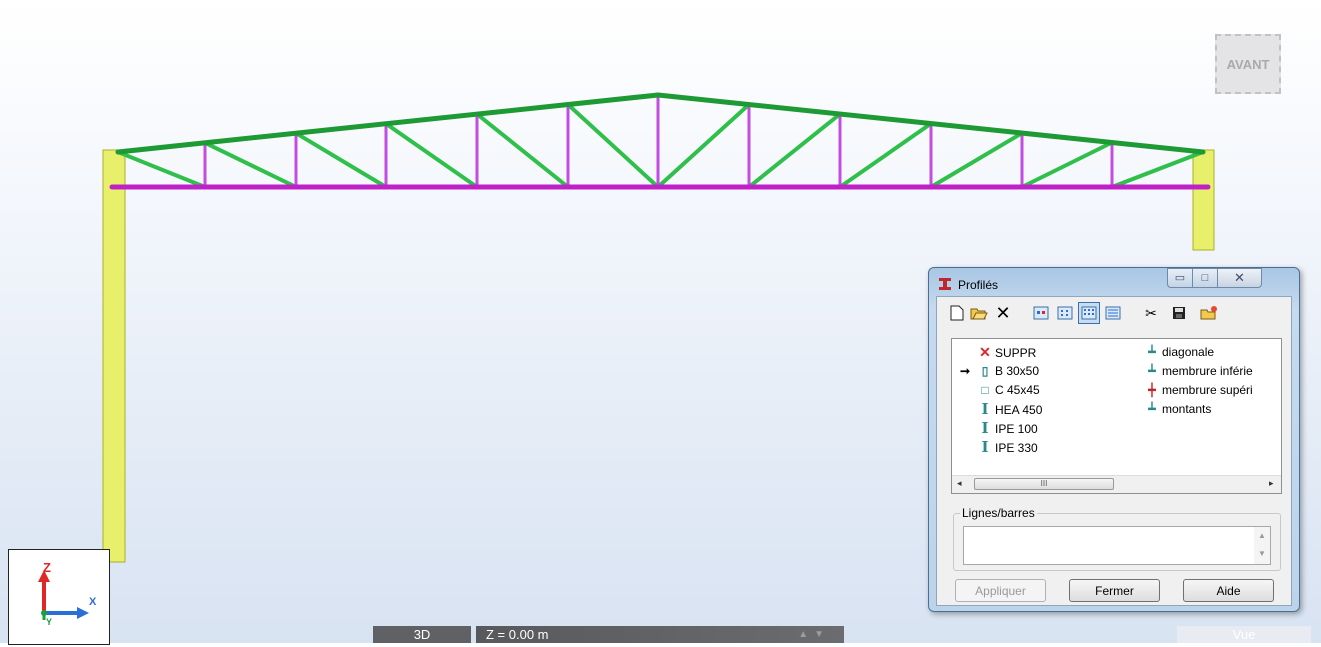 The width and height of the screenshot is (1321, 647). I want to click on column-left, so click(114, 356).